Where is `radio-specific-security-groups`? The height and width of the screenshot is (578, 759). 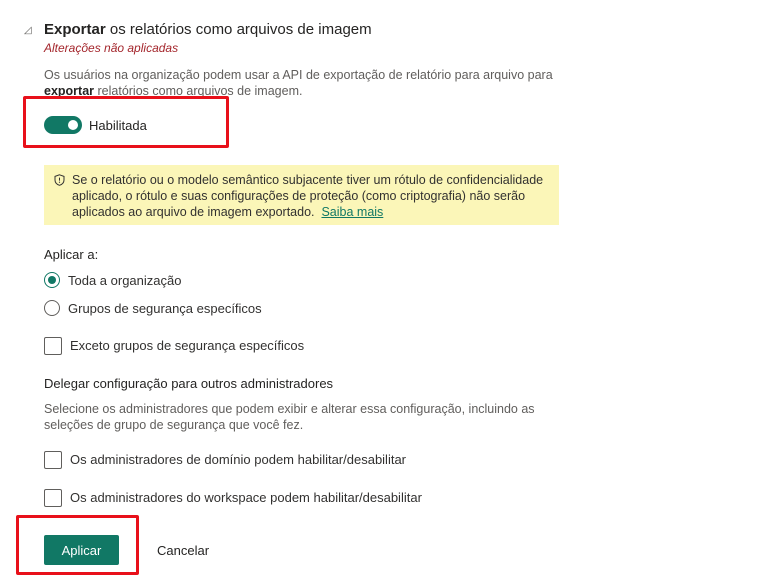
radio-specific-security-groups is located at coordinates (52, 308).